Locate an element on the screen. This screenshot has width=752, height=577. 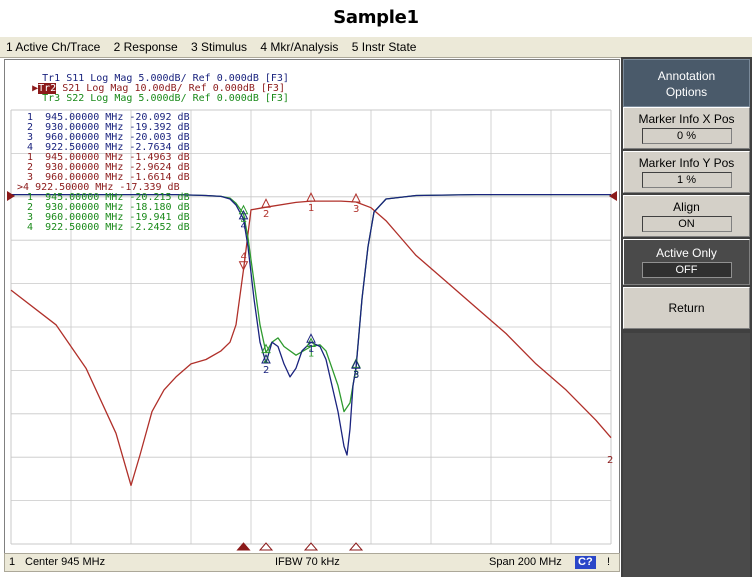
marker-y-label: Marker Info Y Pos is located at coordinates (686, 163).